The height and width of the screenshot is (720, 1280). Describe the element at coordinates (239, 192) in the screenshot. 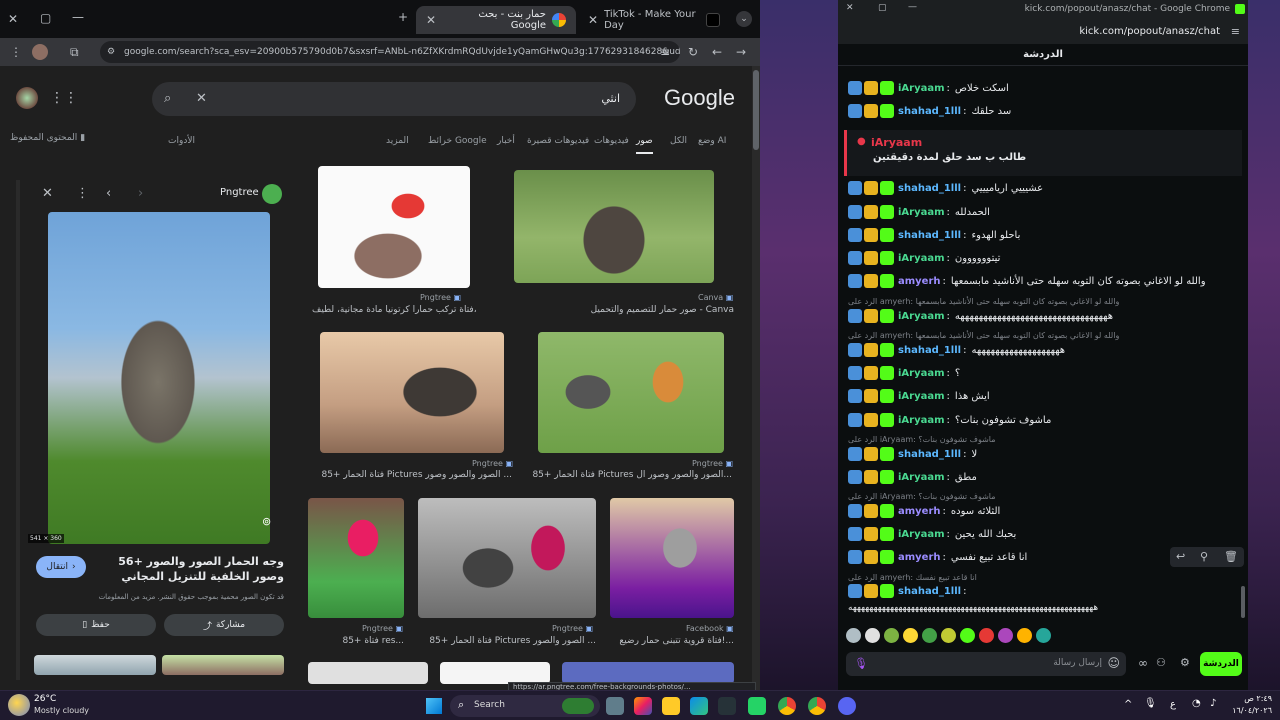

I see `preview-source: Pngtree` at that location.